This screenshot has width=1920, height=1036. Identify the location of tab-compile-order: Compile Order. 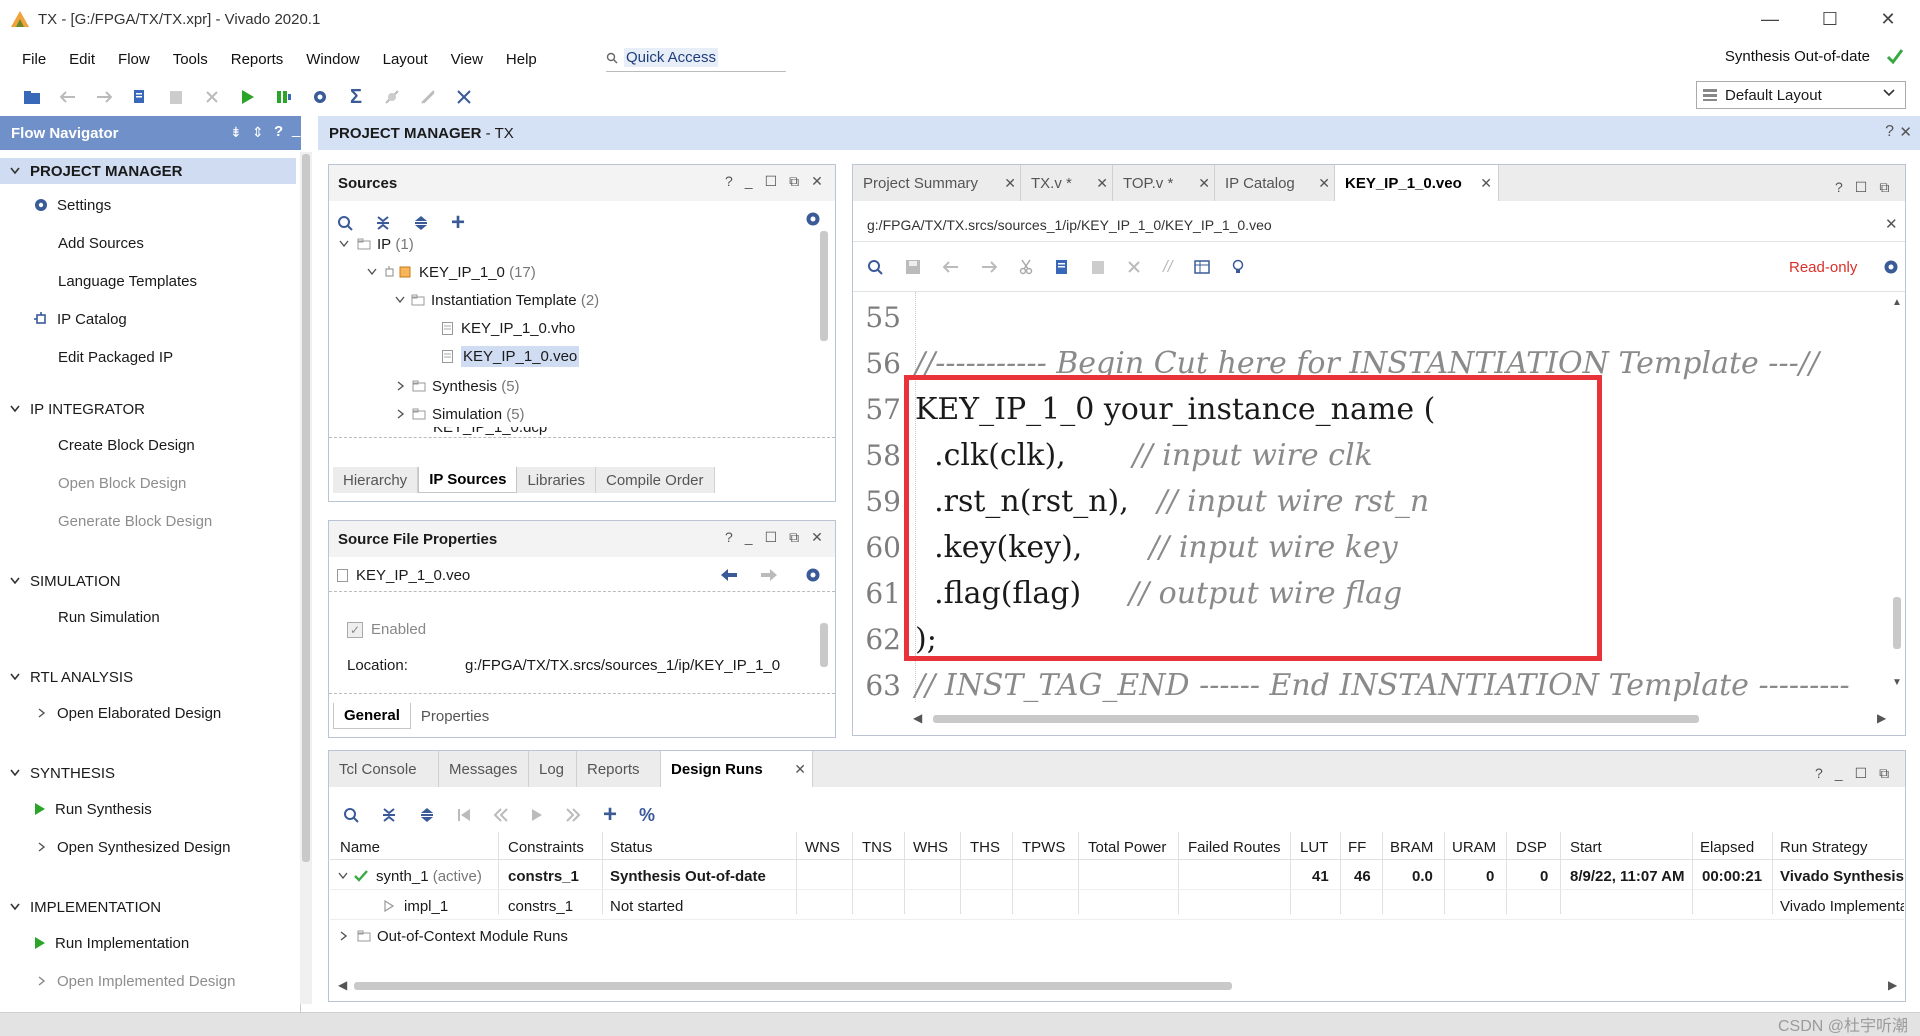
(655, 480).